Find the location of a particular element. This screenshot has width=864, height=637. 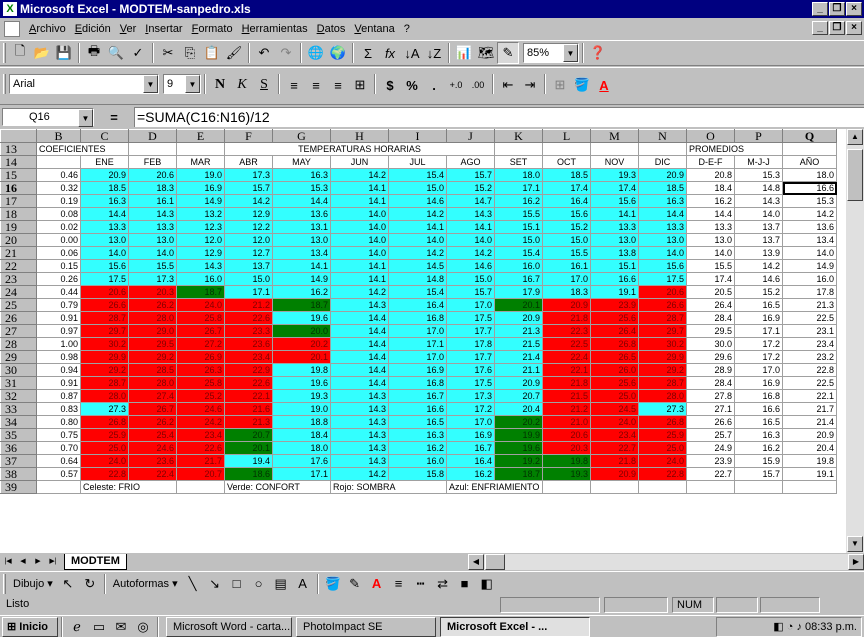

temp-cell-n: 17.5 is located at coordinates (662, 279).